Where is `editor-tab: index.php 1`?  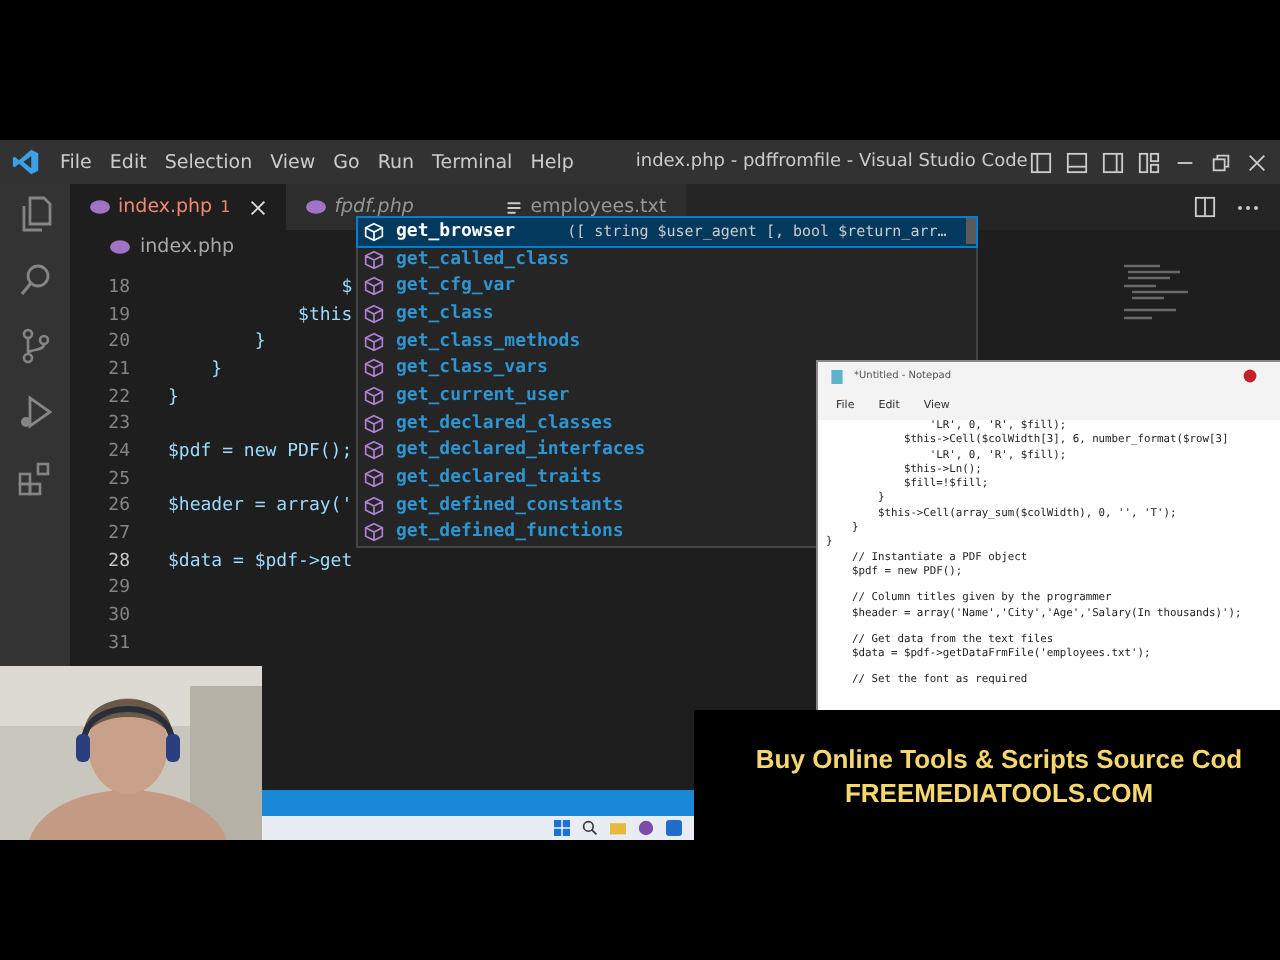 editor-tab: index.php 1 is located at coordinates (178, 207).